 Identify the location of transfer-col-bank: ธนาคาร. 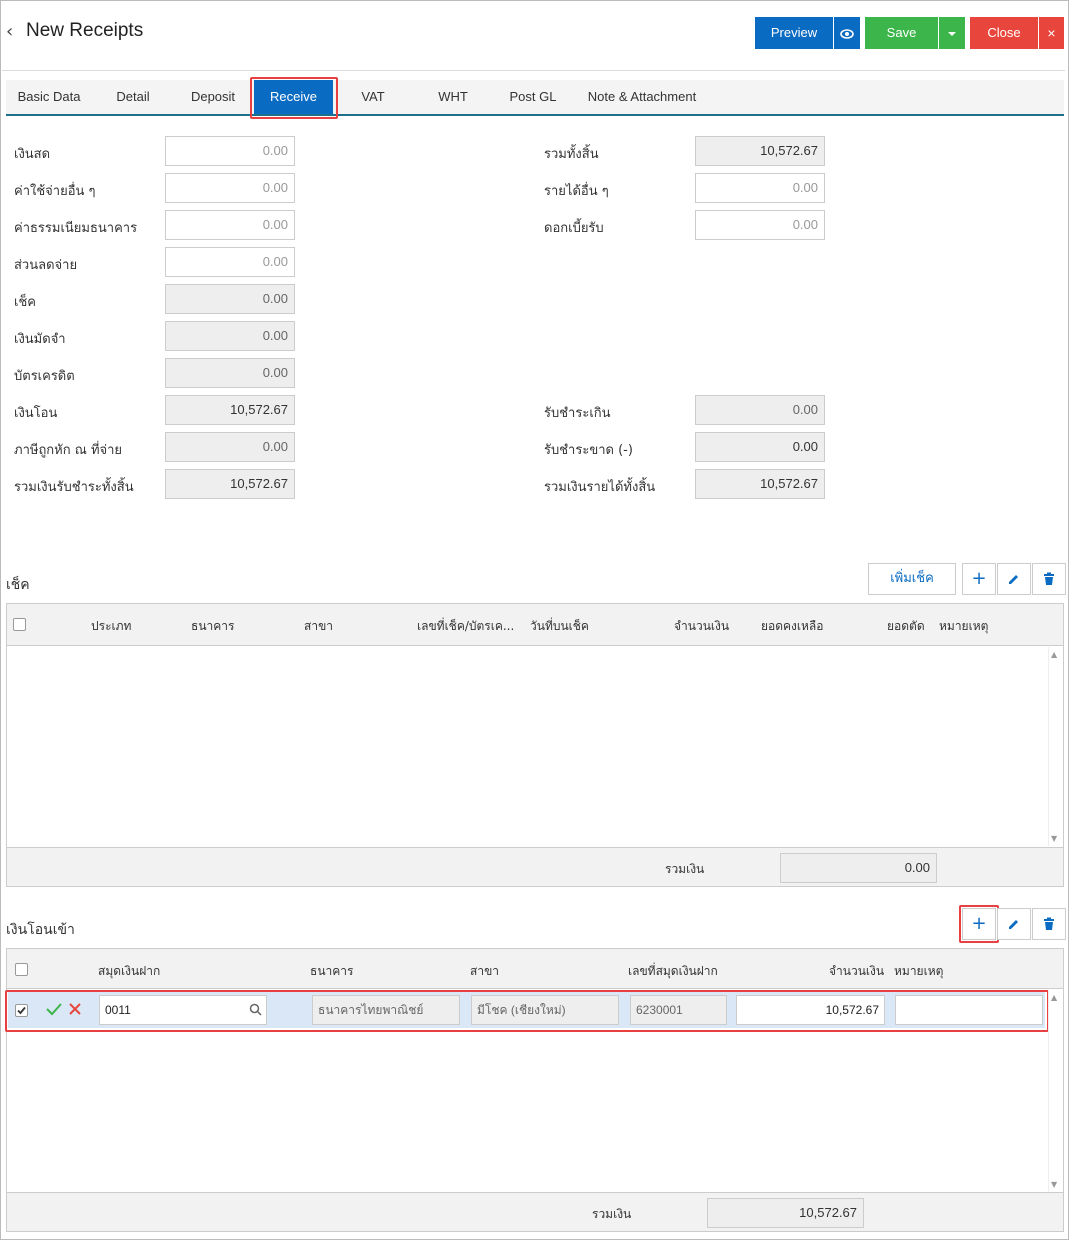
(331, 971).